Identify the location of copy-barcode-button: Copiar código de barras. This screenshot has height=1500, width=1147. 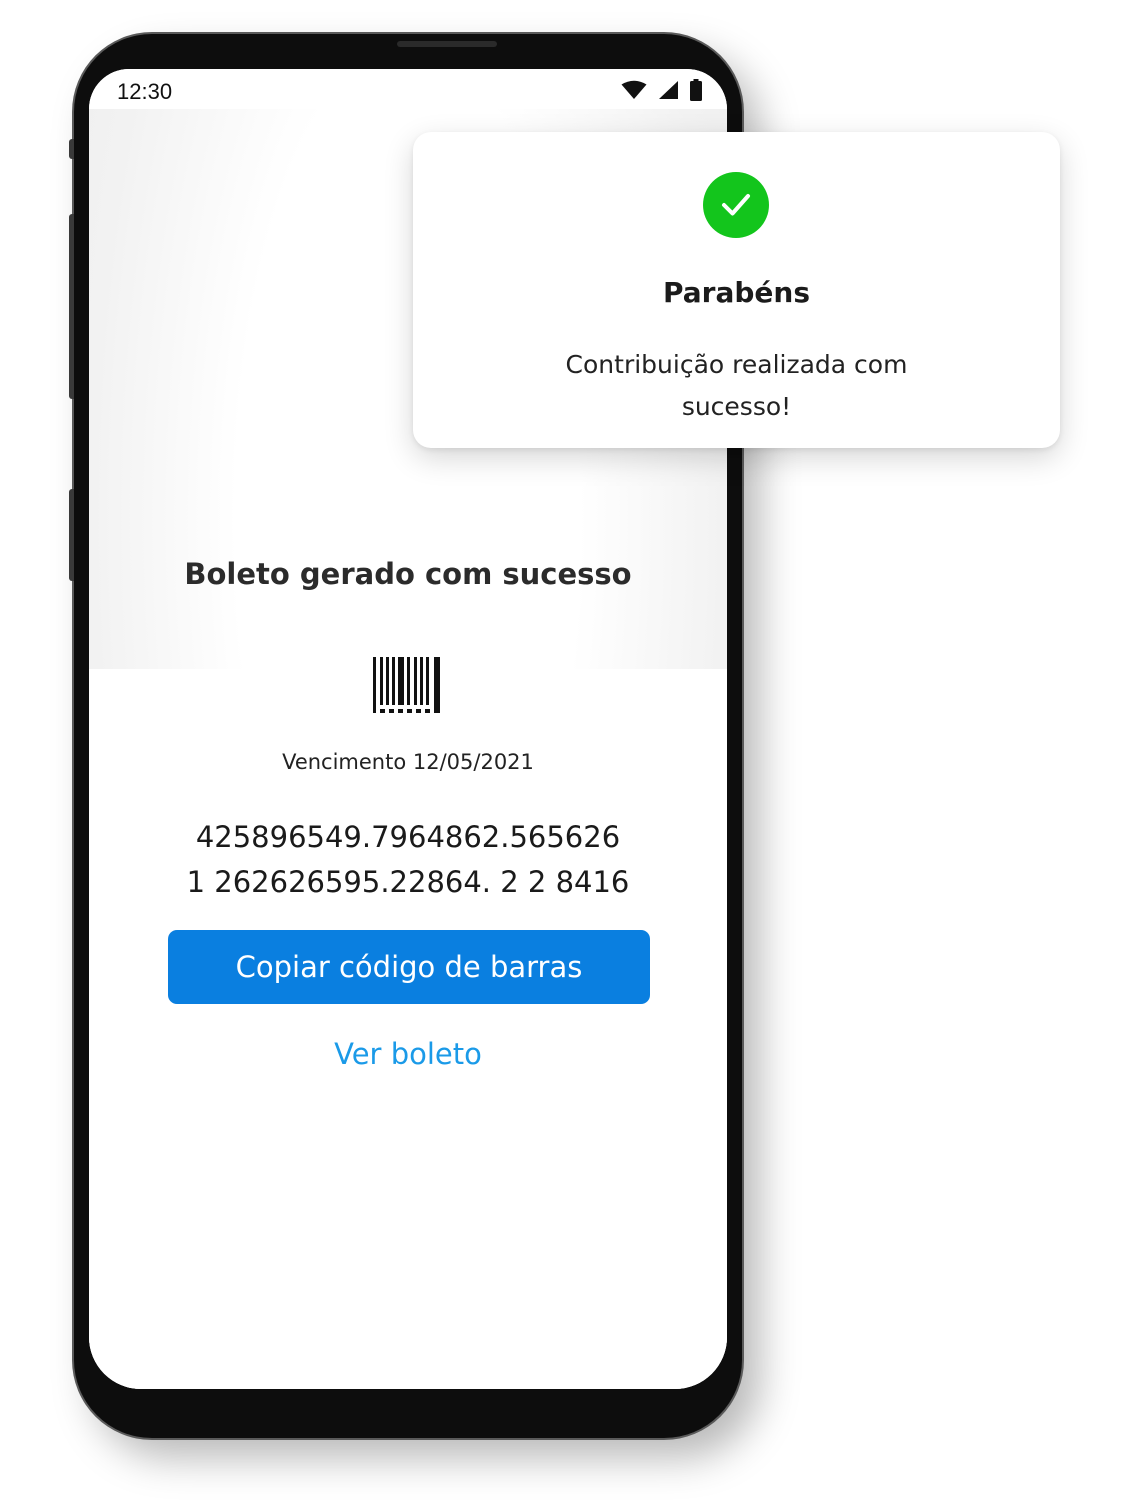
(409, 967).